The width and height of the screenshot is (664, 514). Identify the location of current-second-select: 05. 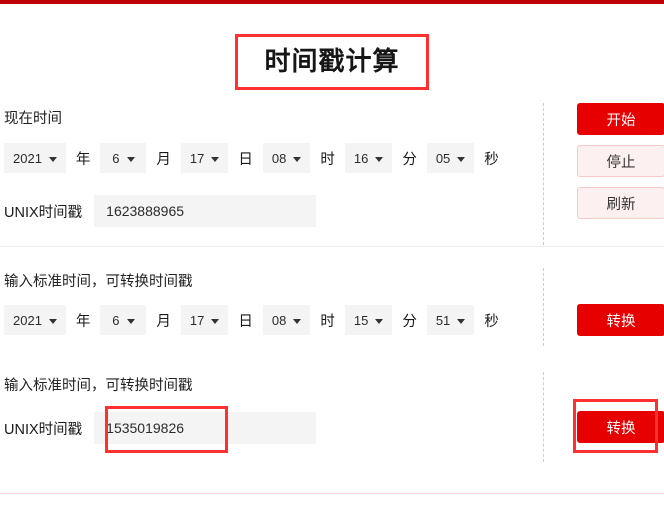
(450, 158).